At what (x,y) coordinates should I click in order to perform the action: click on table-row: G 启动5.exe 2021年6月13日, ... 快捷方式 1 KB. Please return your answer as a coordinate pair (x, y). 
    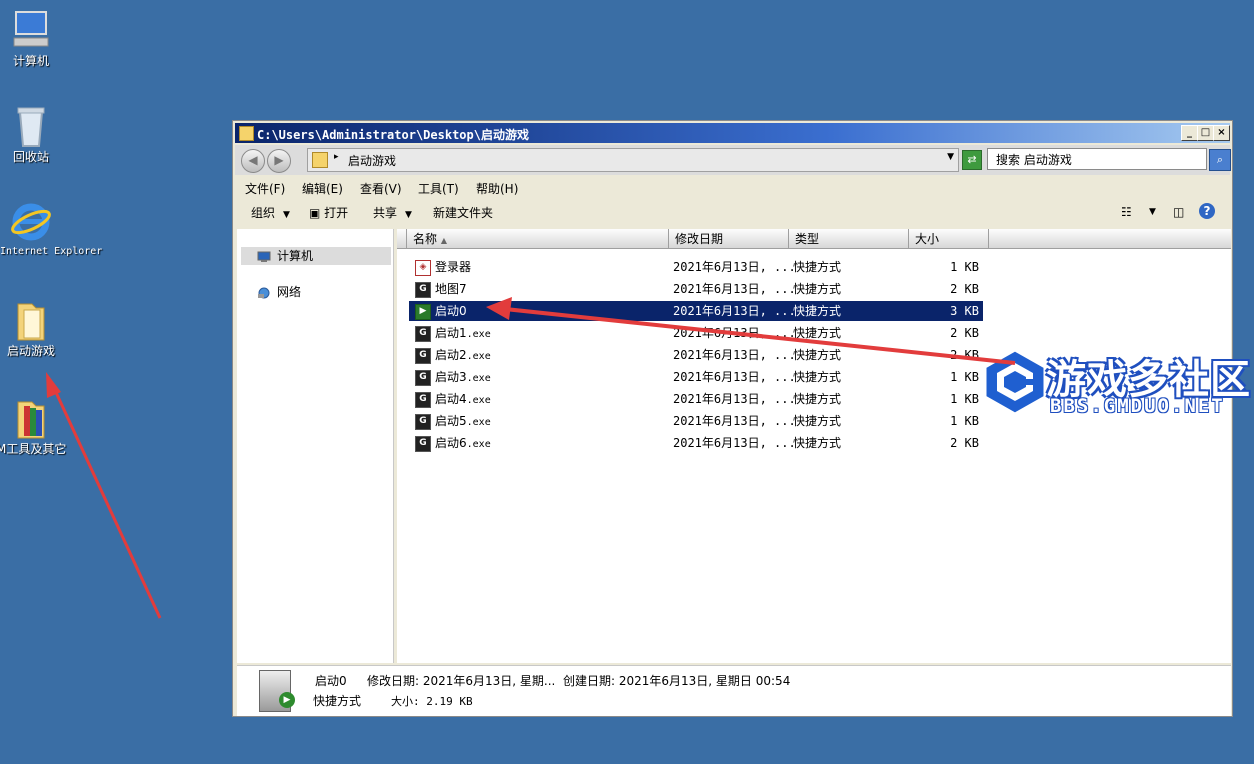
    Looking at the image, I should click on (696, 421).